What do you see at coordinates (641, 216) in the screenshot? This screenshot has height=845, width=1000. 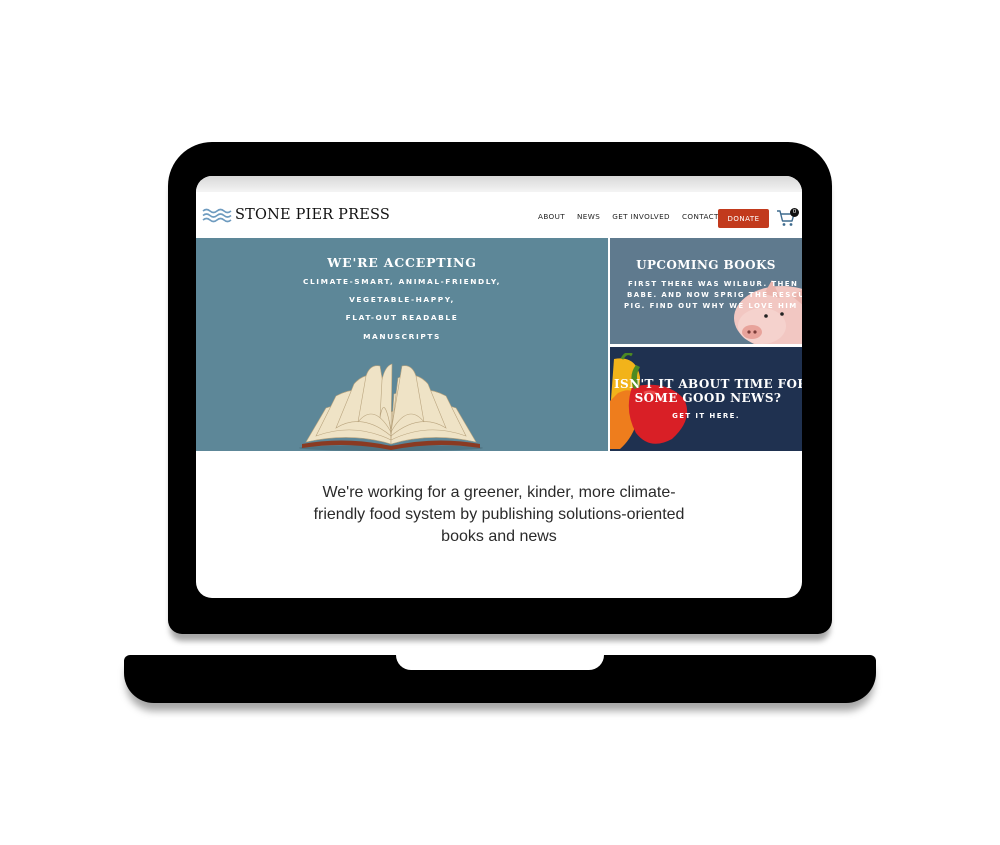 I see `nav-get-involved: GET INVOLVED` at bounding box center [641, 216].